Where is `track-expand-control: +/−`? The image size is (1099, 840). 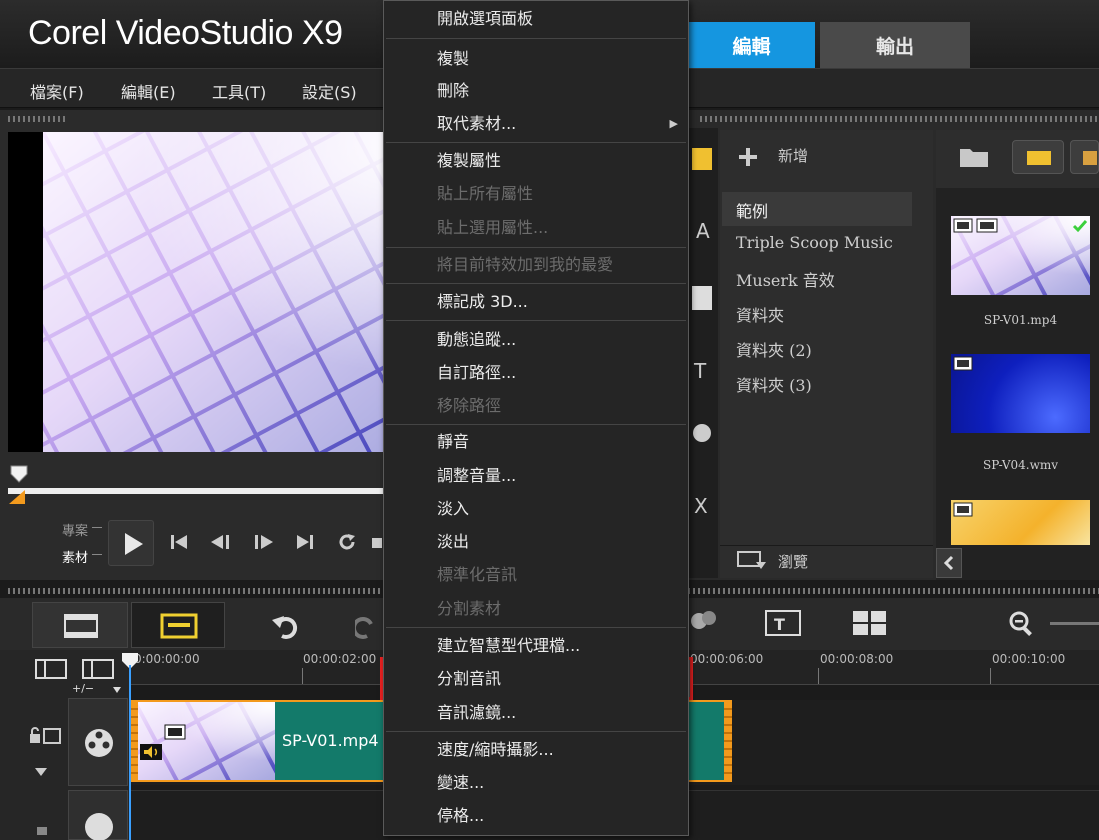 track-expand-control: +/− is located at coordinates (83, 688).